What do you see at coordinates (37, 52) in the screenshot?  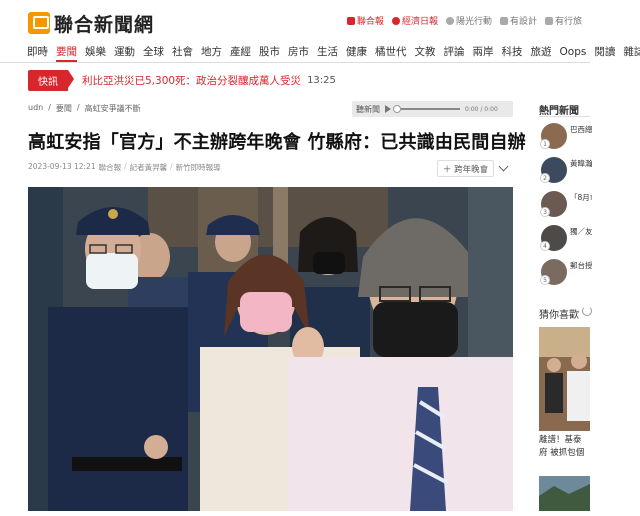 I see `nav-item-instant: 即時` at bounding box center [37, 52].